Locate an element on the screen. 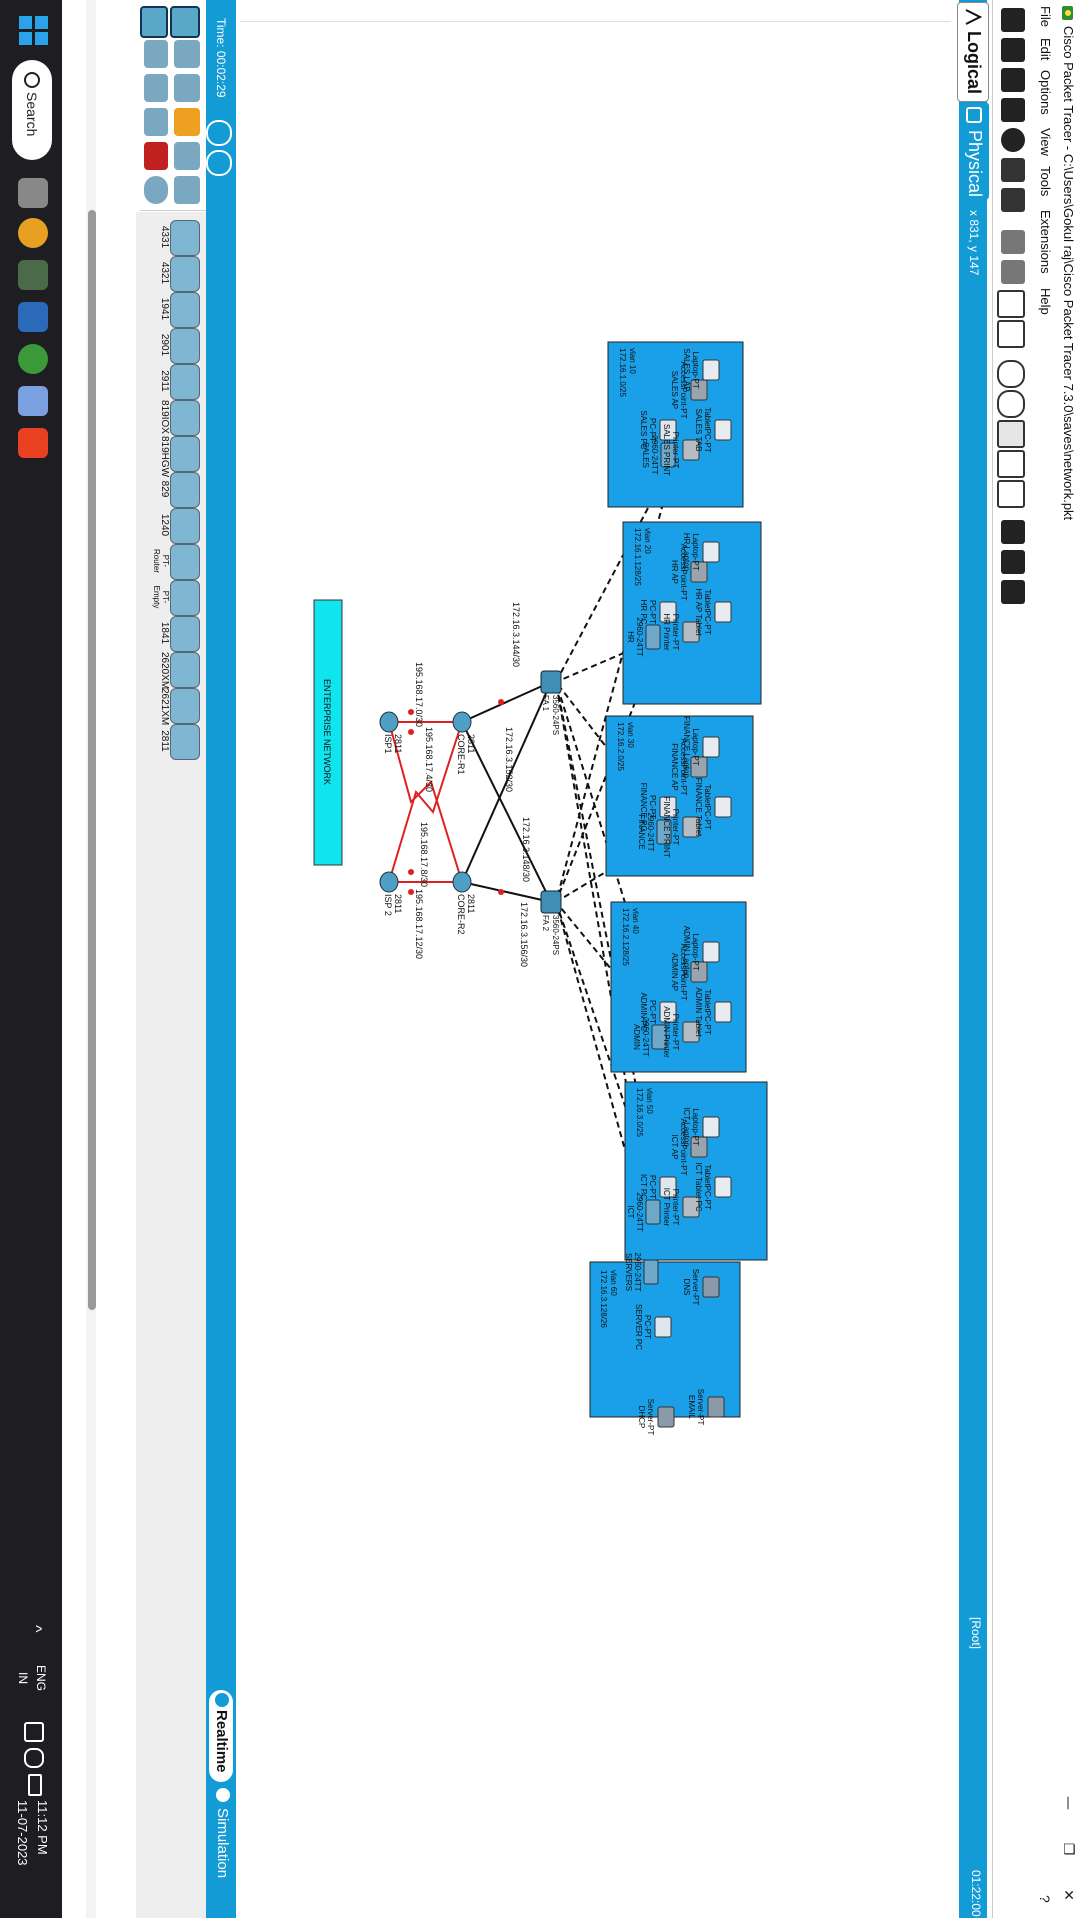 Image resolution: width=1081 pixels, height=1918 pixels. components-icon is located at coordinates (187, 88).